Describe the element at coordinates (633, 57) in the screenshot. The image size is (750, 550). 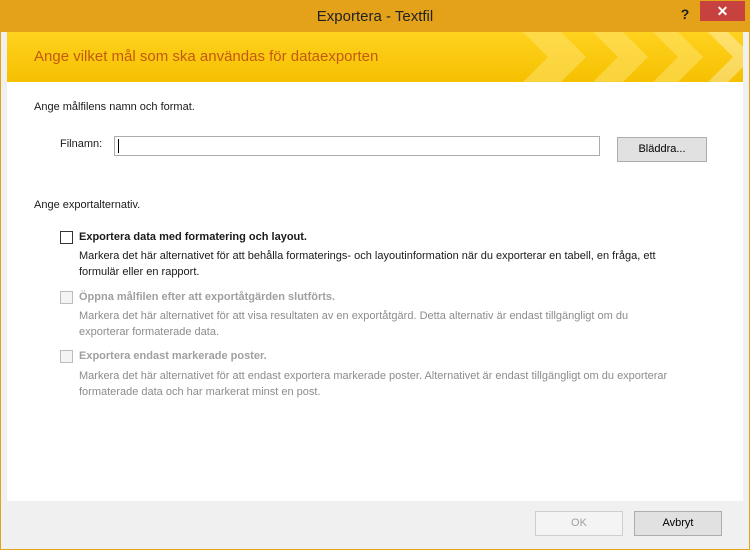
I see `chevron-decoration-icon` at that location.